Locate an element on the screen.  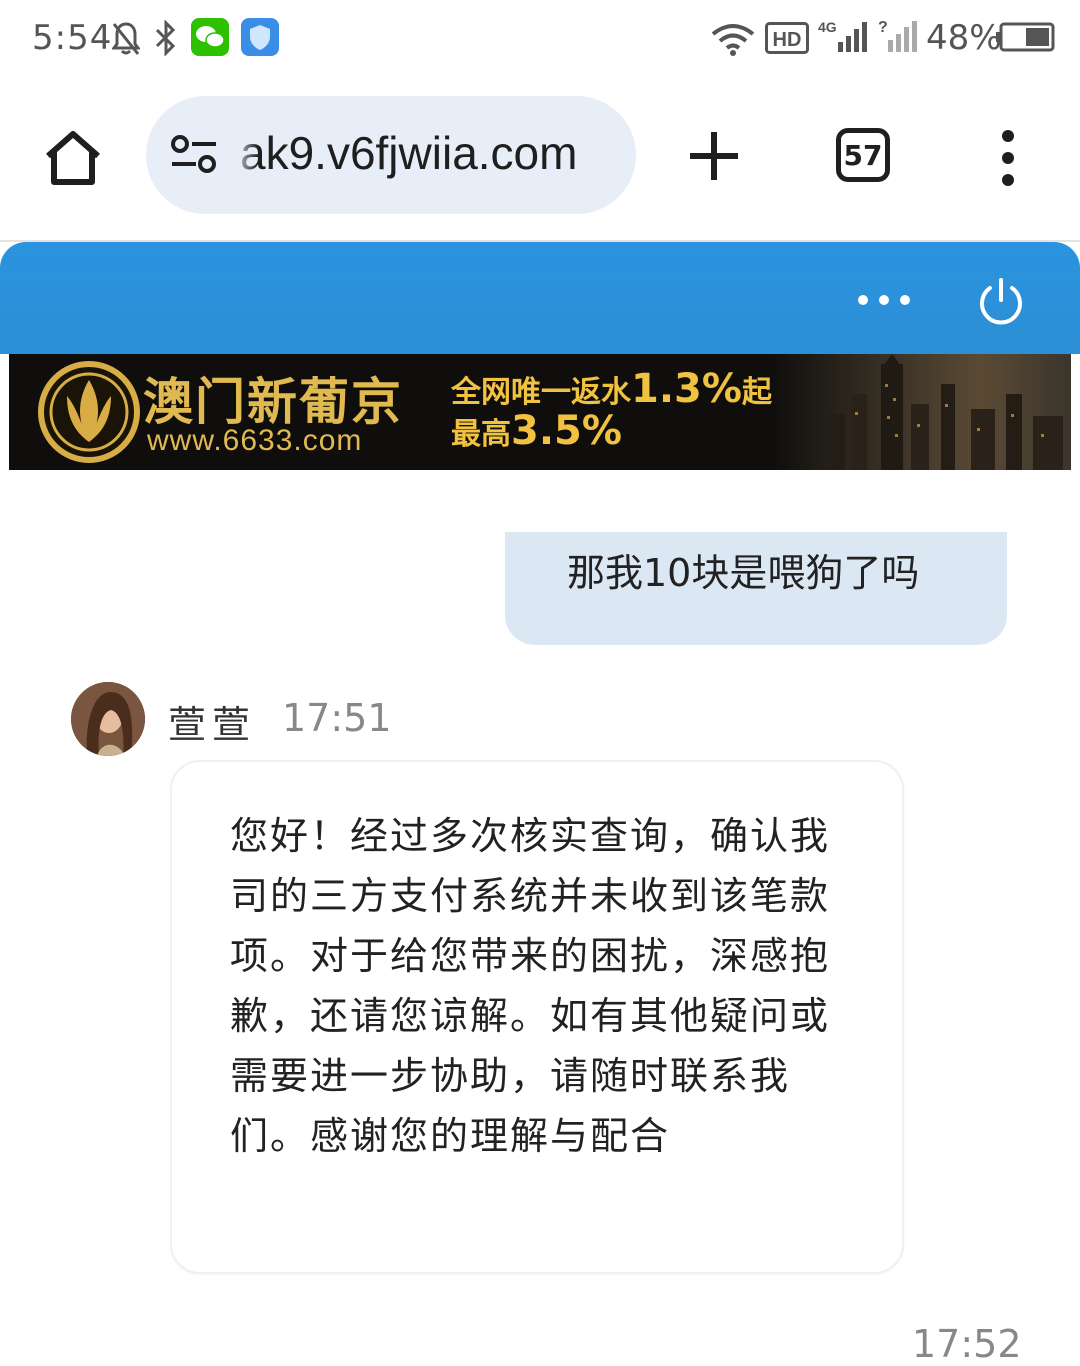
browser-menu-button is located at coordinates (1008, 158).